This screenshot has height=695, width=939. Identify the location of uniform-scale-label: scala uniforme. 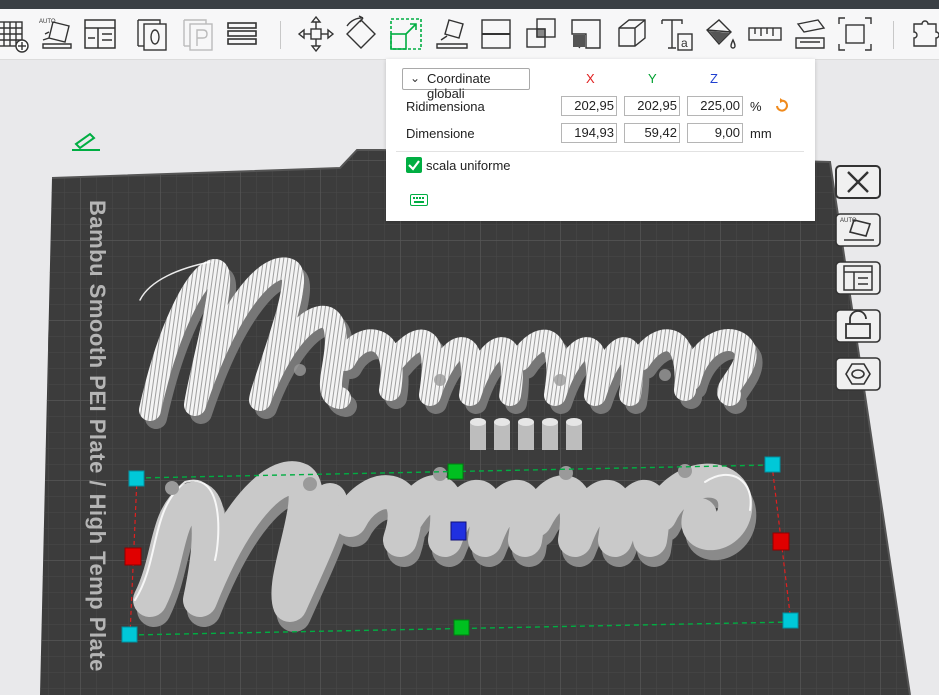
(468, 165).